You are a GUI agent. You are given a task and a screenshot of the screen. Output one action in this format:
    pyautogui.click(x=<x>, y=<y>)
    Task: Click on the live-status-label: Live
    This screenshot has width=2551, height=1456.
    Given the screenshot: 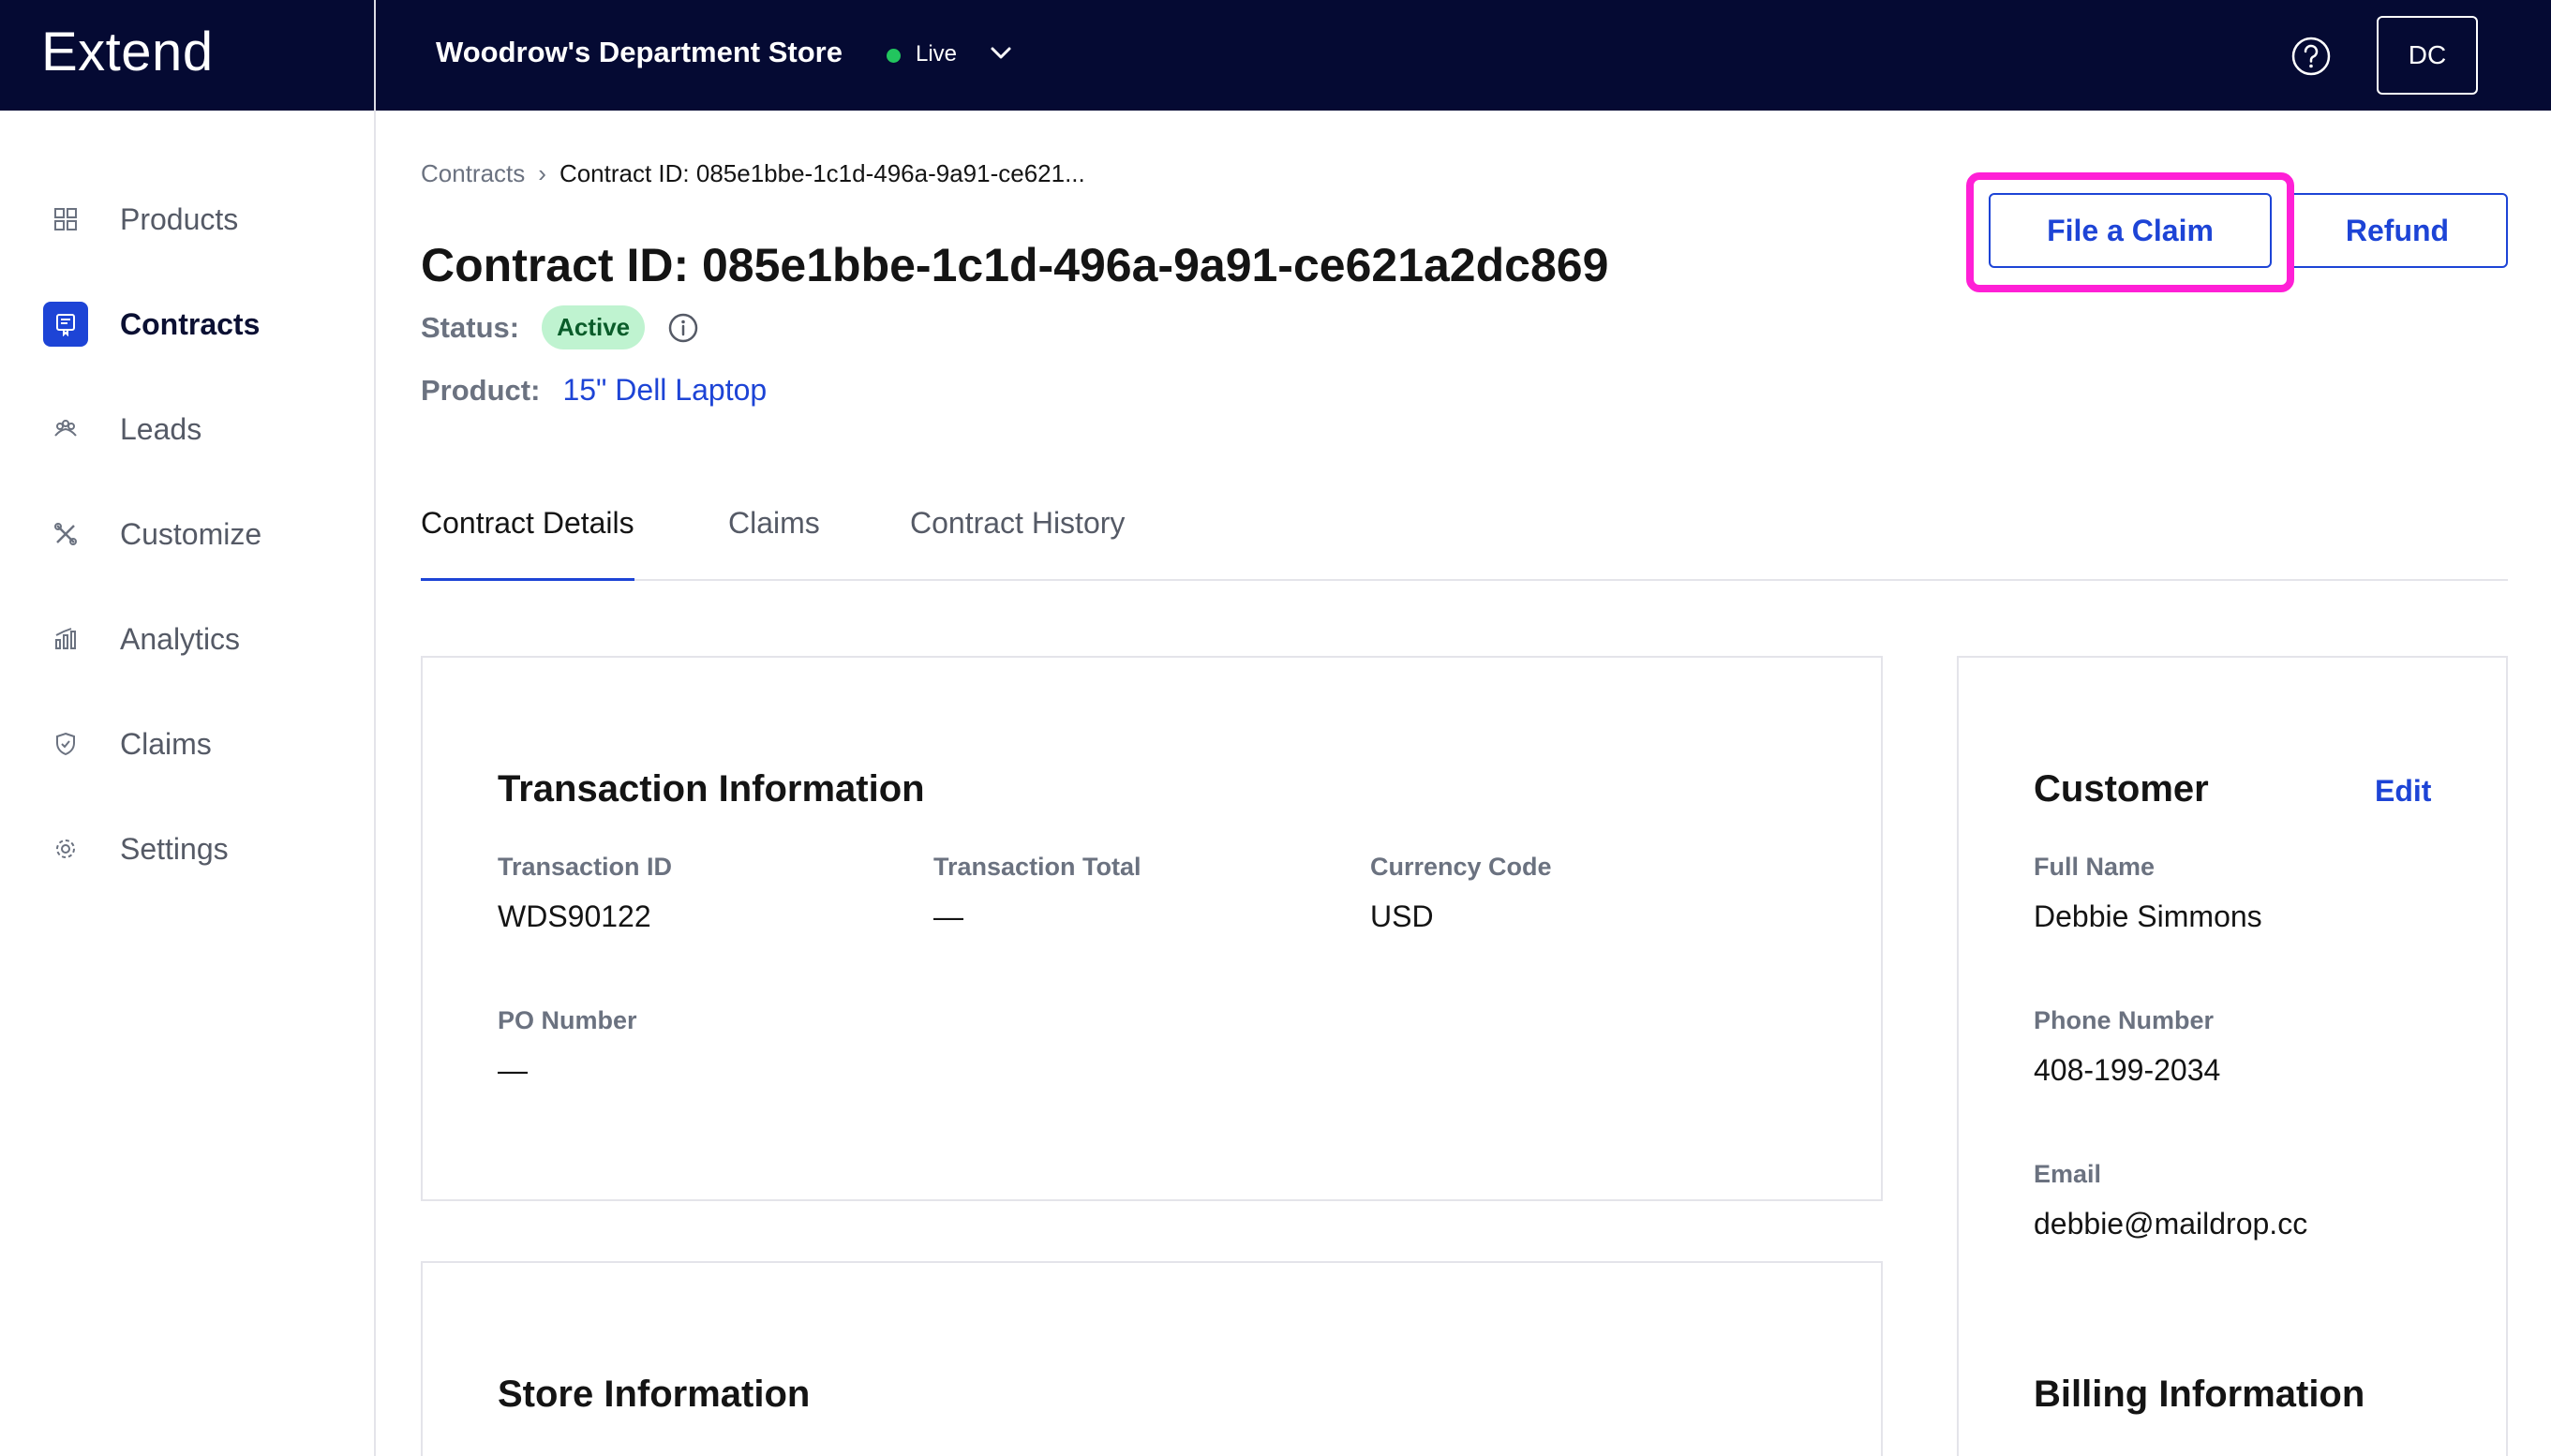 What is the action you would take?
    pyautogui.click(x=937, y=54)
    